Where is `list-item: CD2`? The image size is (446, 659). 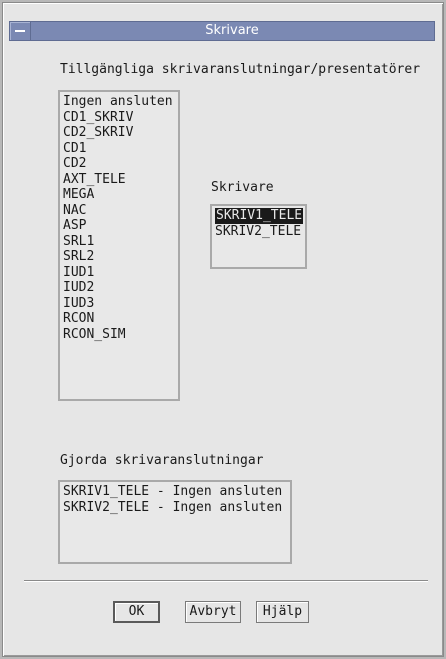
list-item: CD2 is located at coordinates (120, 164).